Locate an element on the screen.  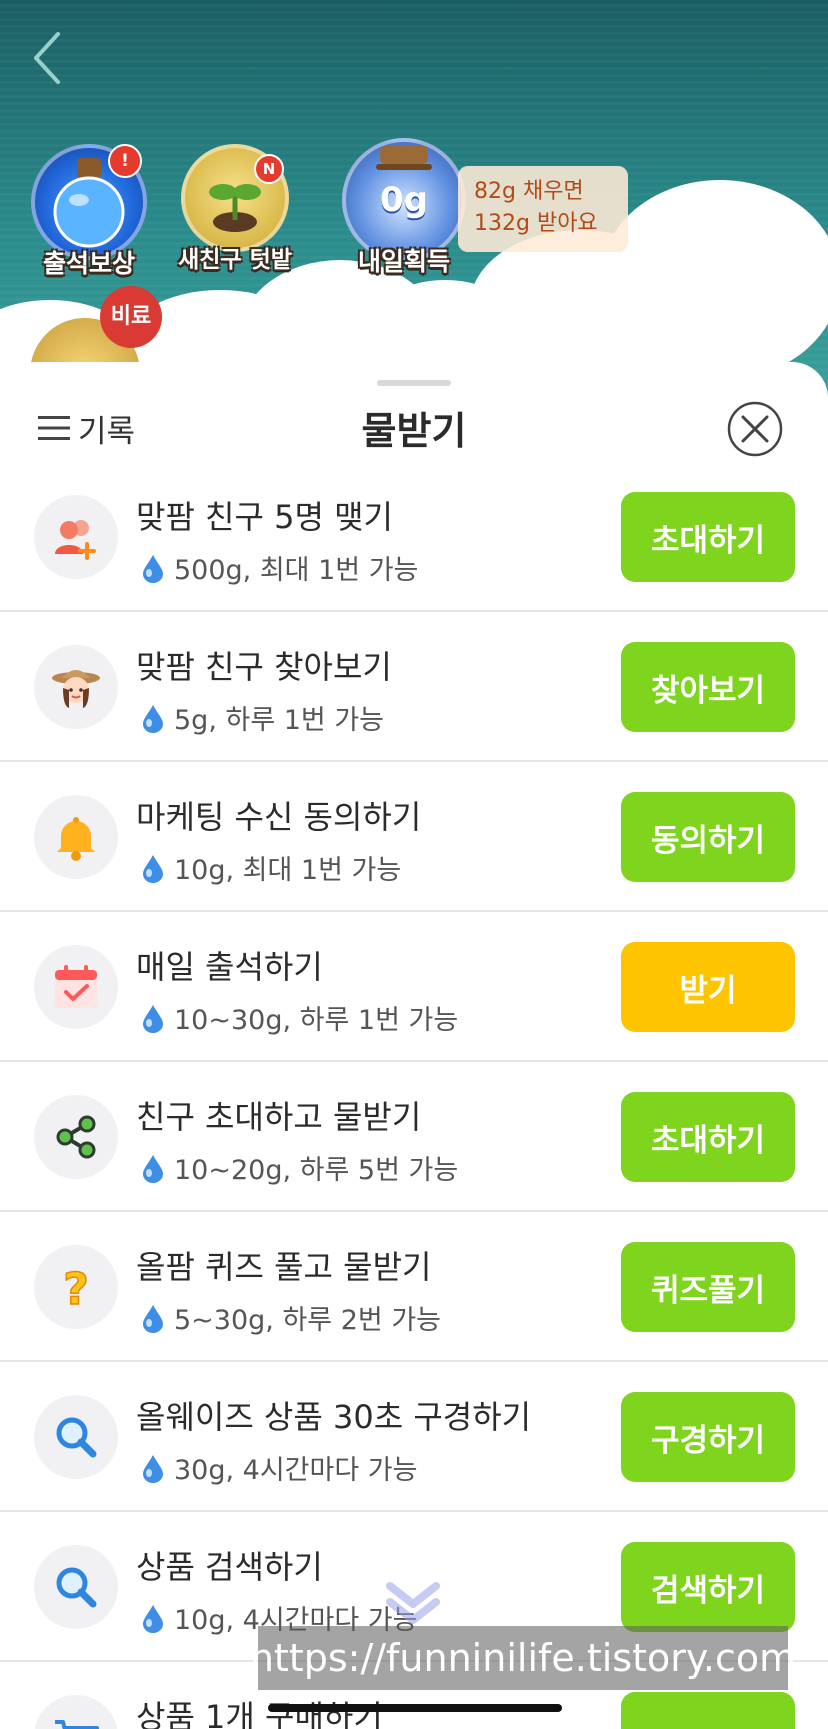
tomorrow-gain-button: 0g 내일획득 is located at coordinates (404, 207).